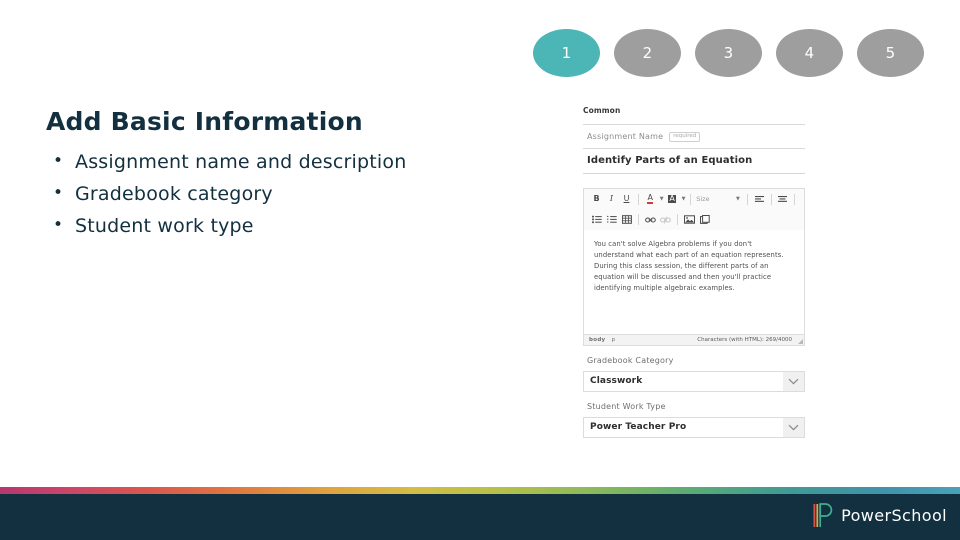  Describe the element at coordinates (480, 517) in the screenshot. I see `footer-bar: PowerSchool` at that location.